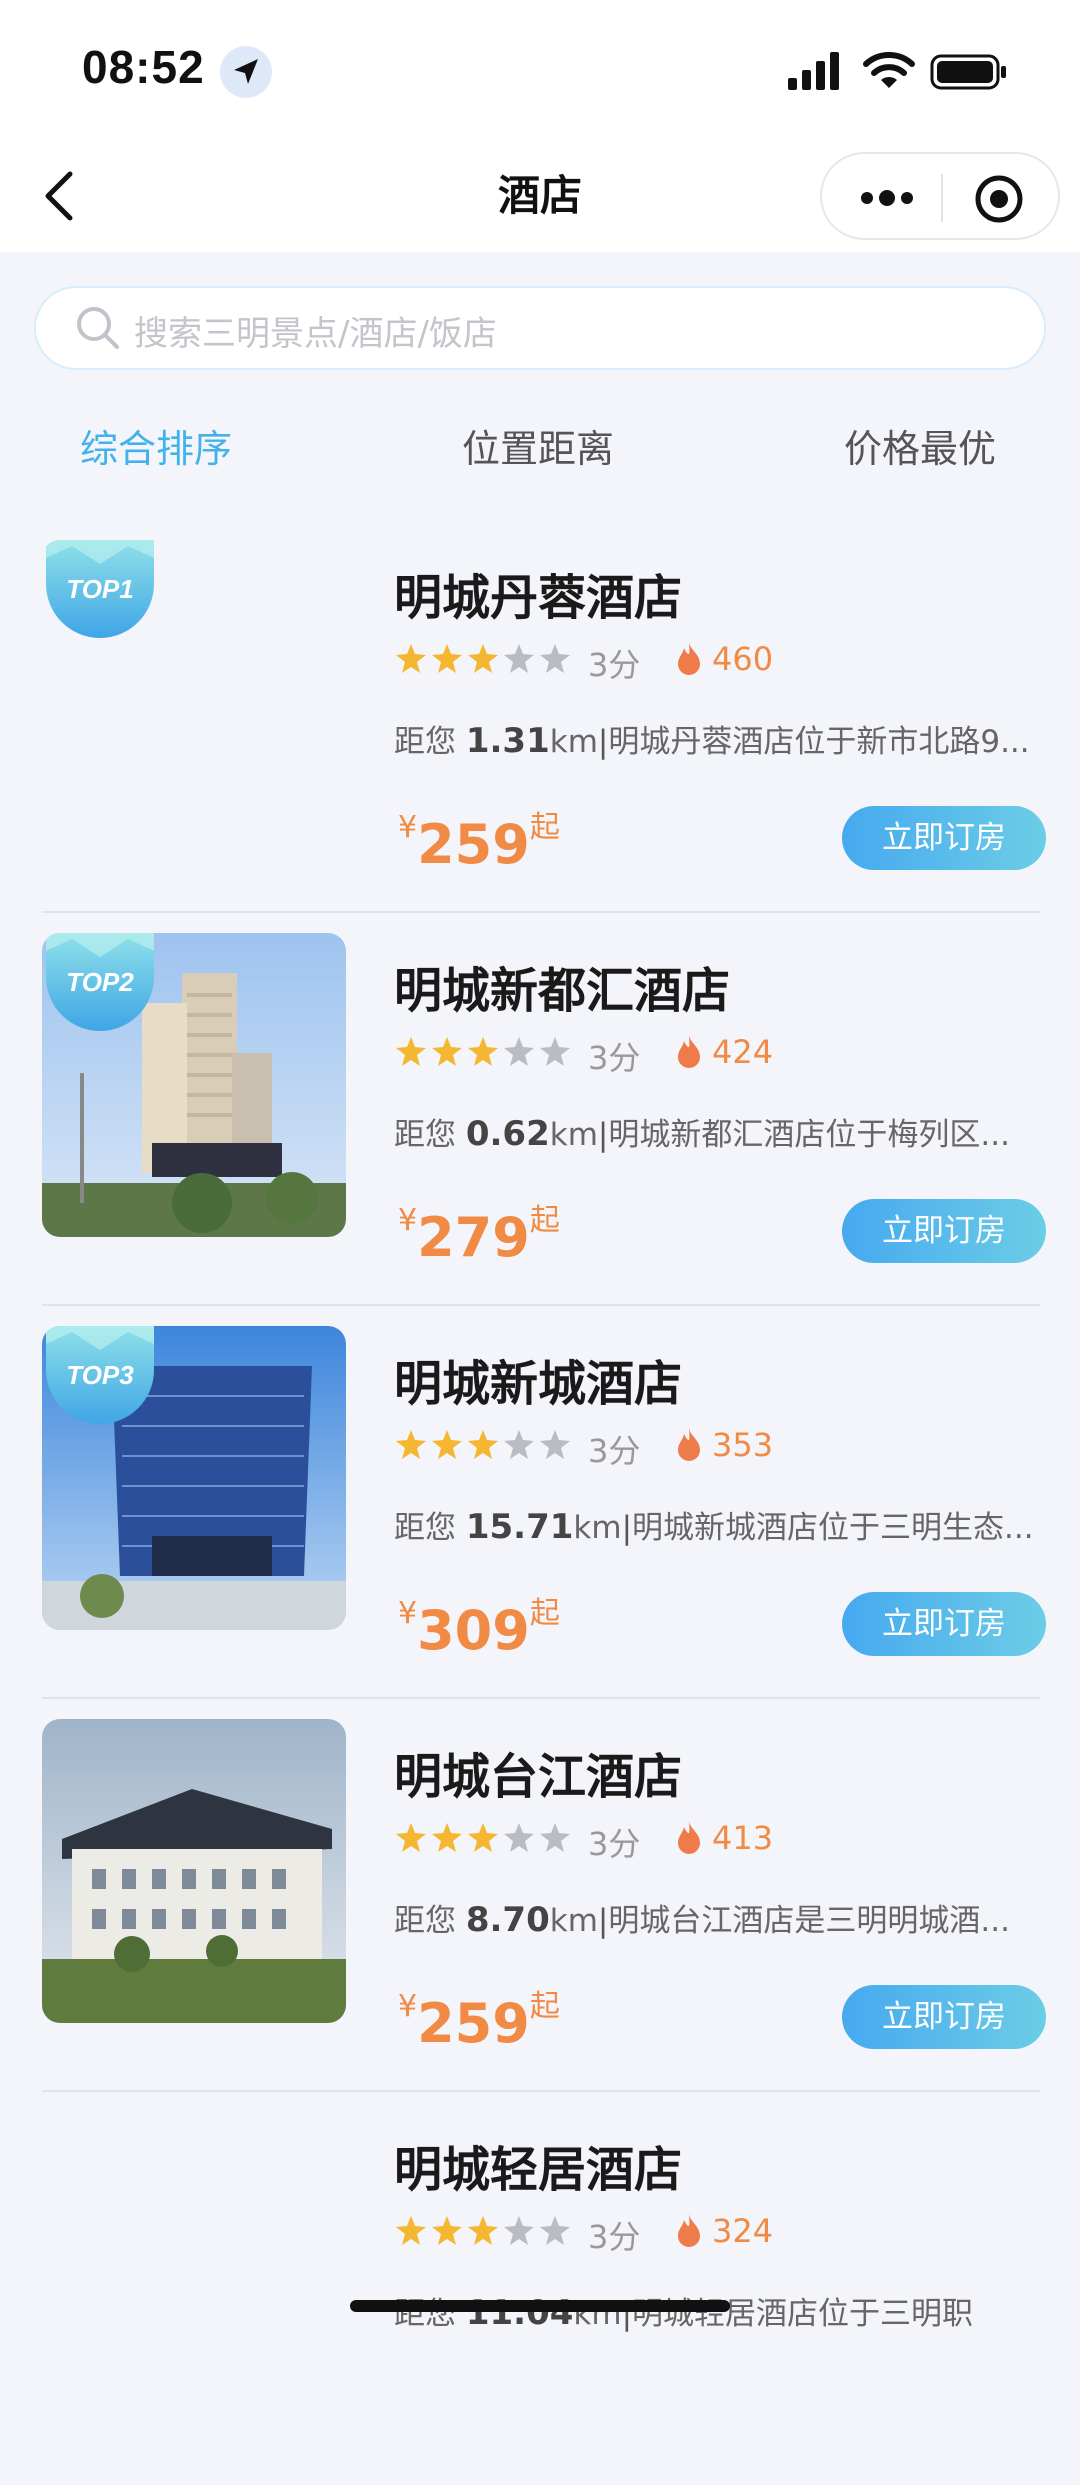 The width and height of the screenshot is (1080, 2485). I want to click on miniapp-capsule, so click(940, 196).